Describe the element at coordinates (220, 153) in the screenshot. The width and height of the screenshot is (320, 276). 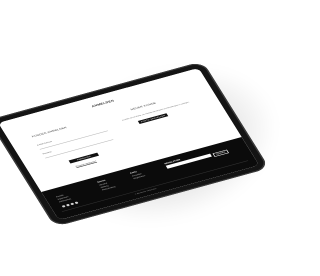
I see `newsletter-submit-button: SENDEN` at that location.